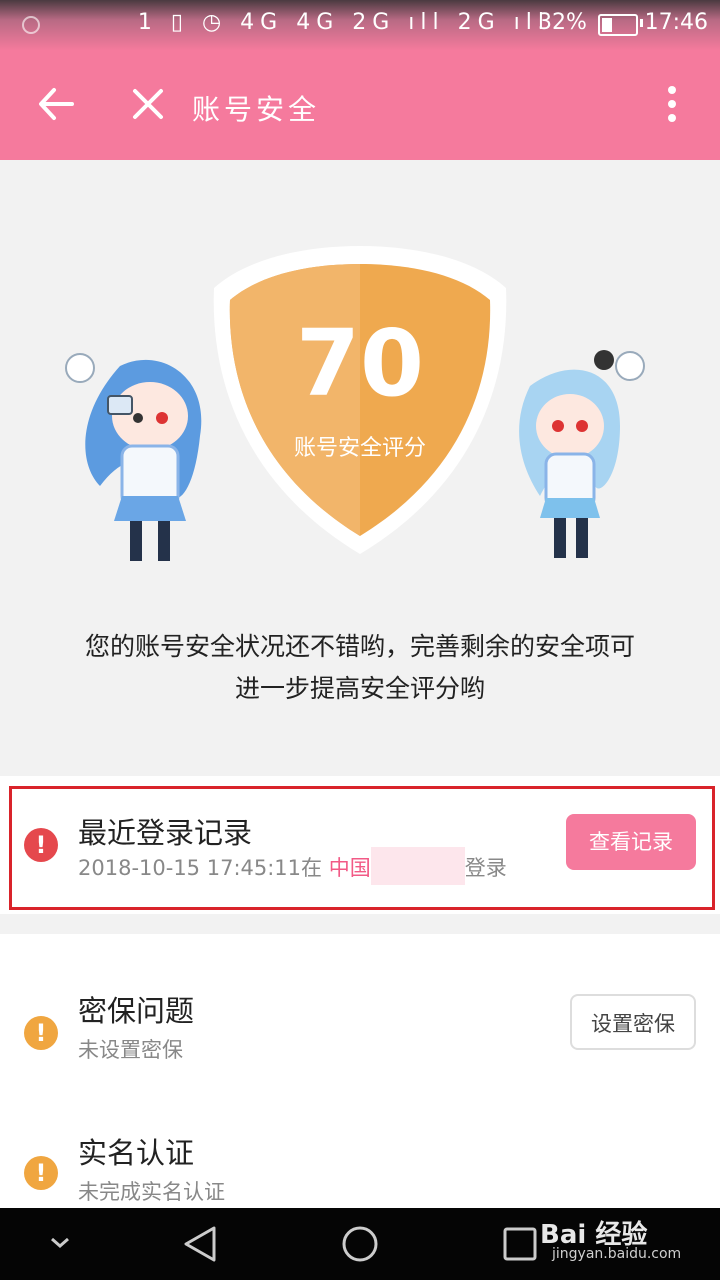 Image resolution: width=720 pixels, height=1280 pixels. I want to click on status-bar: 1 ▯ ◷ 4G 4G 2G ıll 2G ıll 32% 17:46, so click(360, 25).